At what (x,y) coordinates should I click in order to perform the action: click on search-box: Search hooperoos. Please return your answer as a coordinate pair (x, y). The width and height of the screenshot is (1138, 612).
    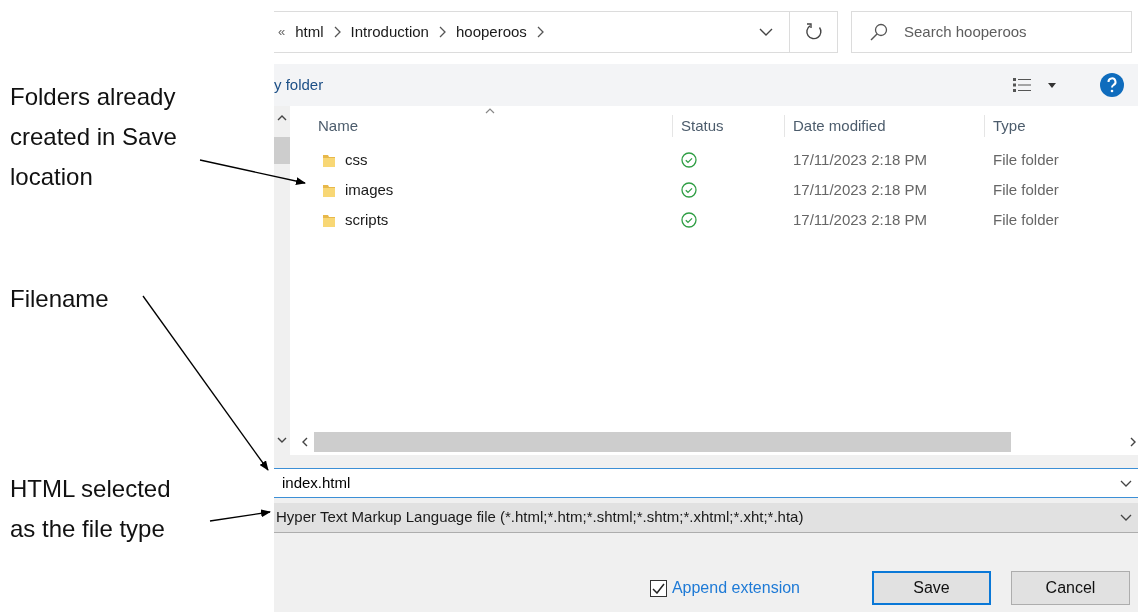
    Looking at the image, I should click on (991, 32).